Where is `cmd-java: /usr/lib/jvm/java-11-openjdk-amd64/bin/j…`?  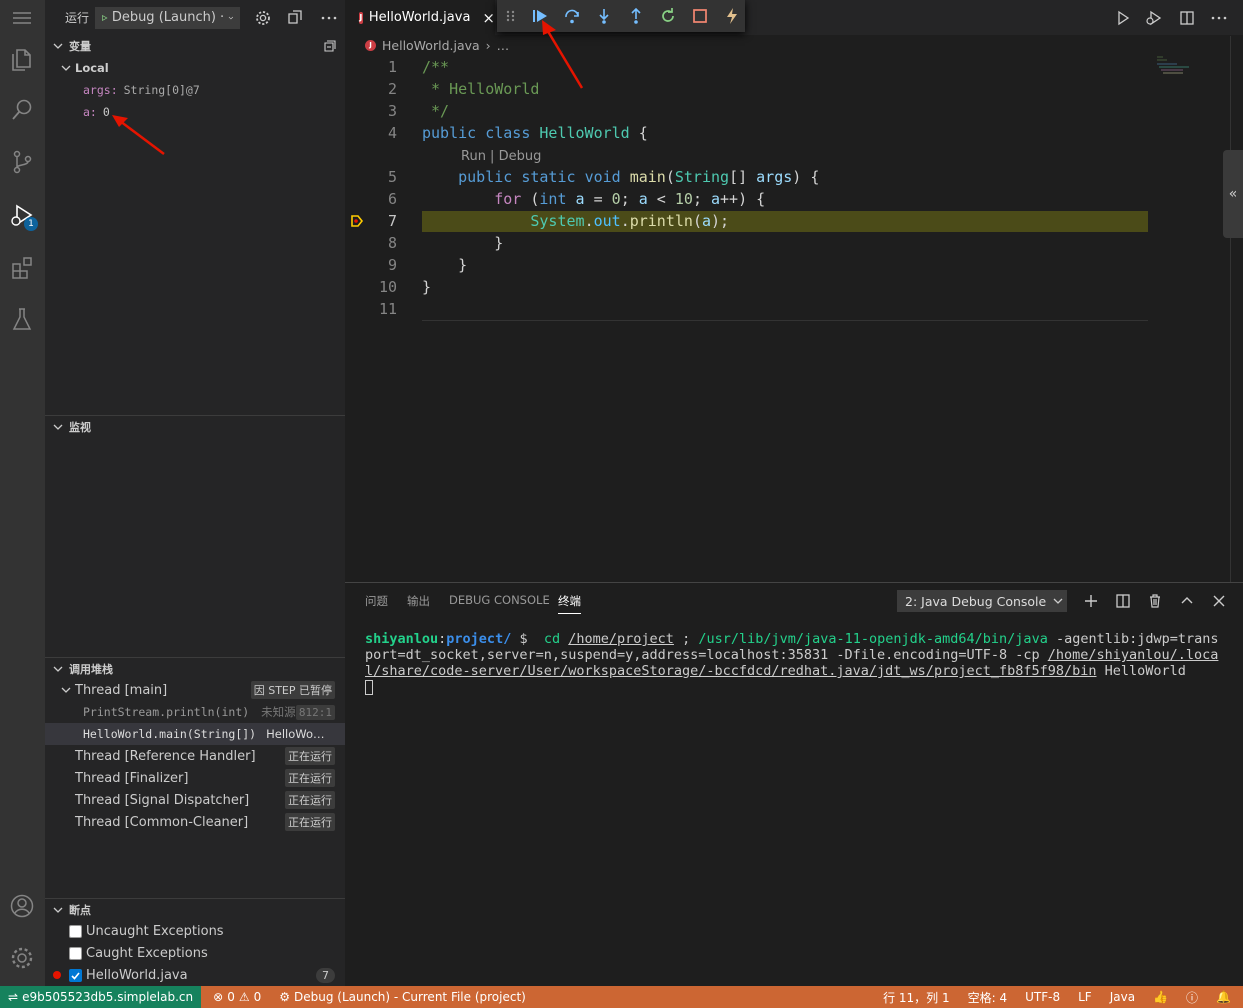
cmd-java: /usr/lib/jvm/java-11-openjdk-amd64/bin/j… is located at coordinates (873, 639).